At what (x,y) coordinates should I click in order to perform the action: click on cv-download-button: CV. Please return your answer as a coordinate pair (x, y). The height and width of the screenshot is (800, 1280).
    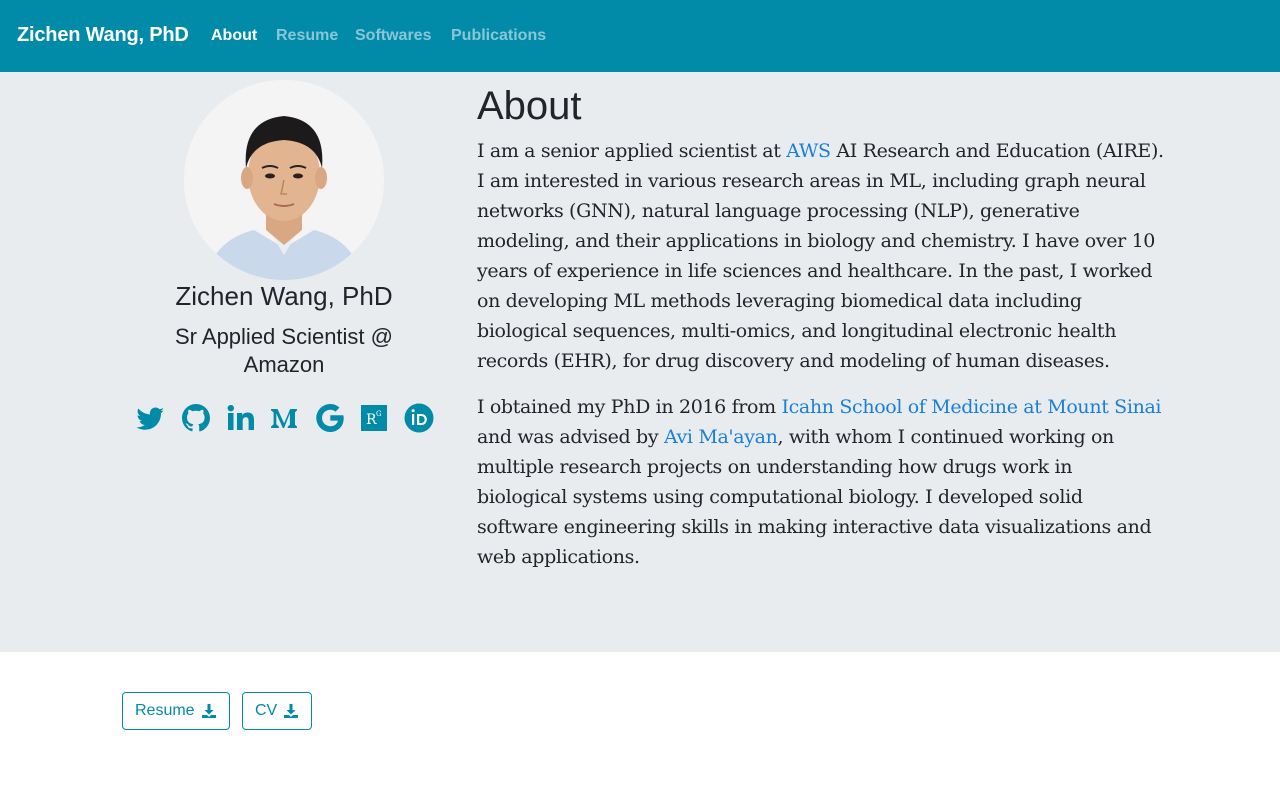
    Looking at the image, I should click on (277, 711).